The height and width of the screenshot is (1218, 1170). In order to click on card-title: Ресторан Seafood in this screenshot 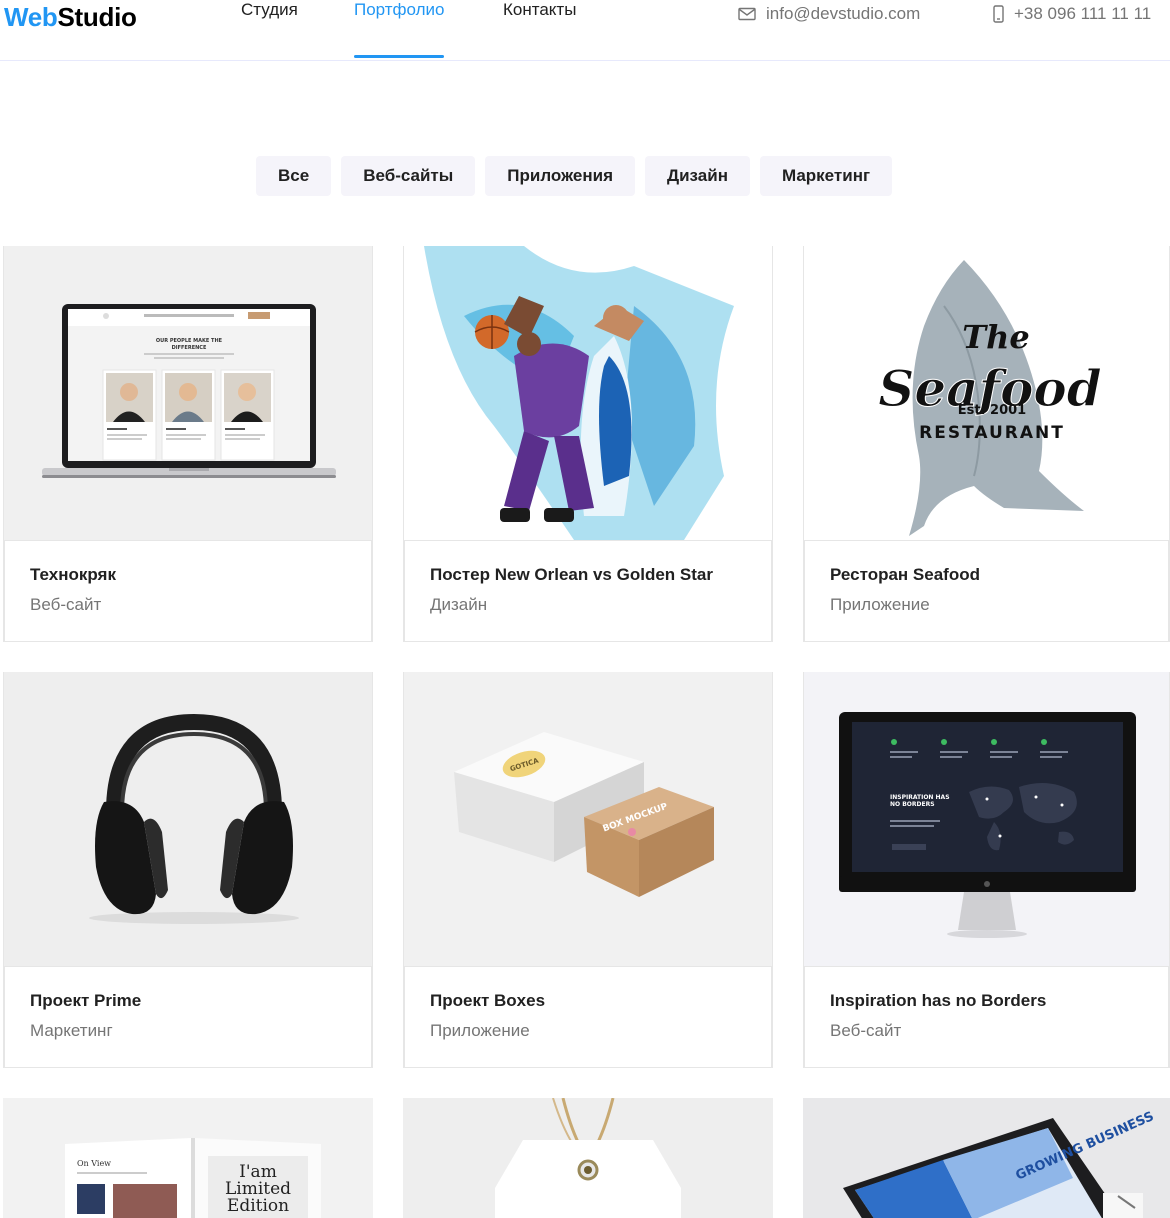, I will do `click(905, 574)`.